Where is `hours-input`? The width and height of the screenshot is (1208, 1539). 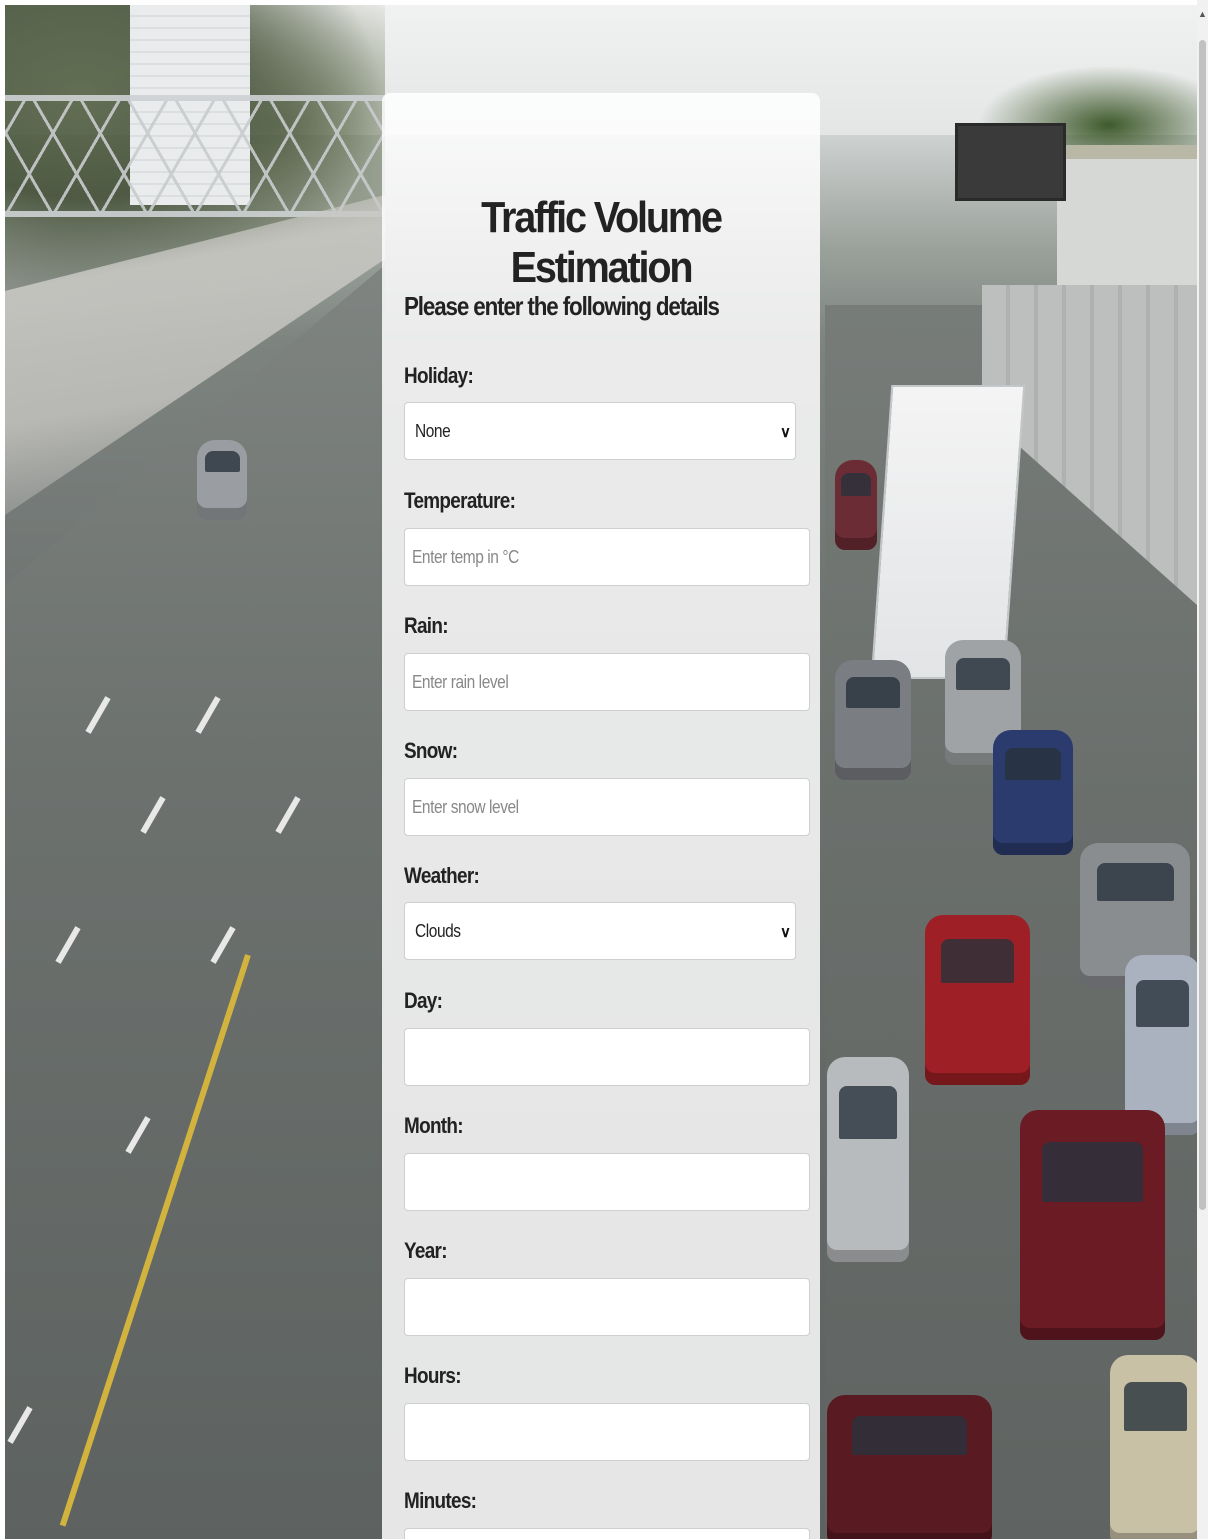
hours-input is located at coordinates (607, 1432).